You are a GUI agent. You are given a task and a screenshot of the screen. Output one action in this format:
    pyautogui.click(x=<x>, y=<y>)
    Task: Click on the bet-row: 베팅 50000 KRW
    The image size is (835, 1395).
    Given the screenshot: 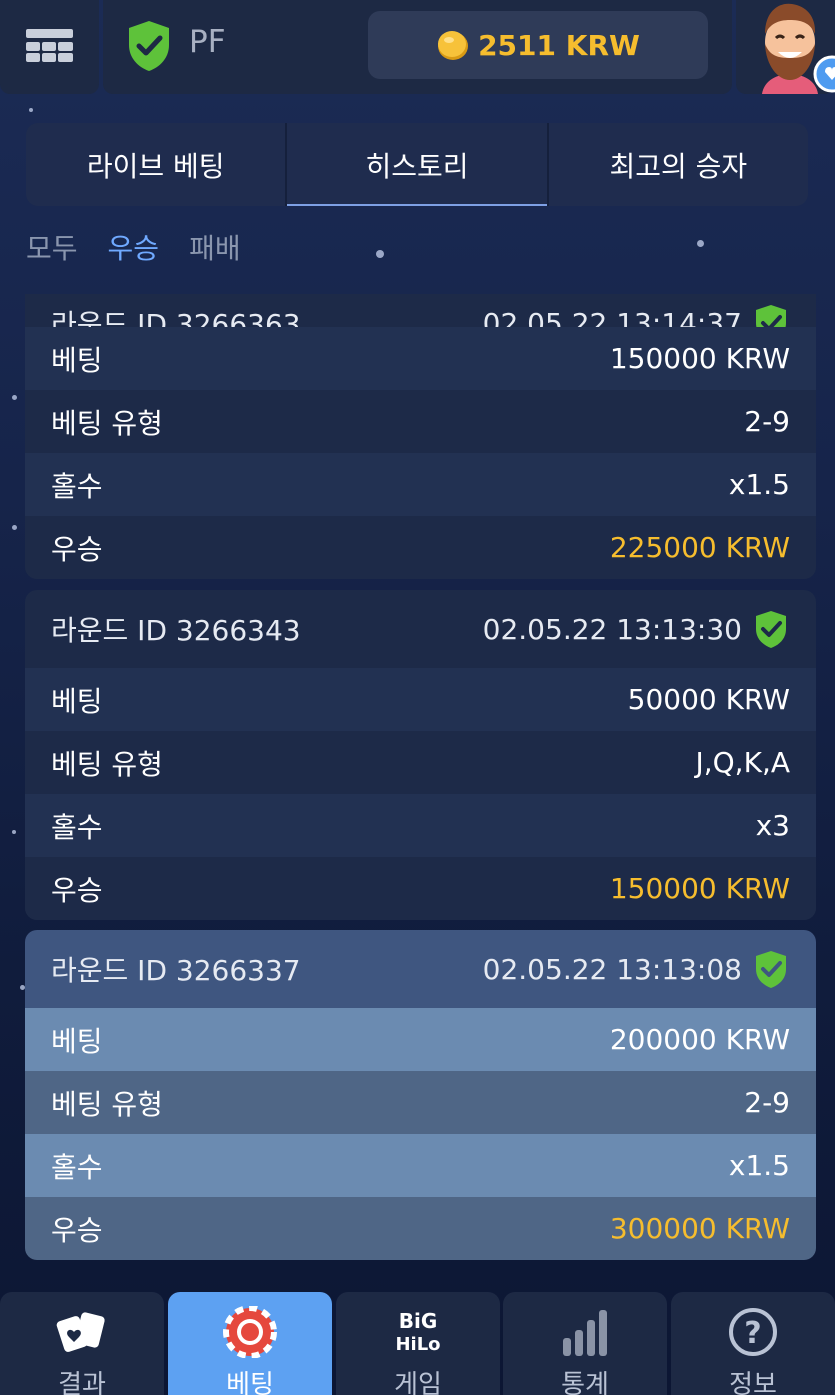 What is the action you would take?
    pyautogui.click(x=420, y=699)
    